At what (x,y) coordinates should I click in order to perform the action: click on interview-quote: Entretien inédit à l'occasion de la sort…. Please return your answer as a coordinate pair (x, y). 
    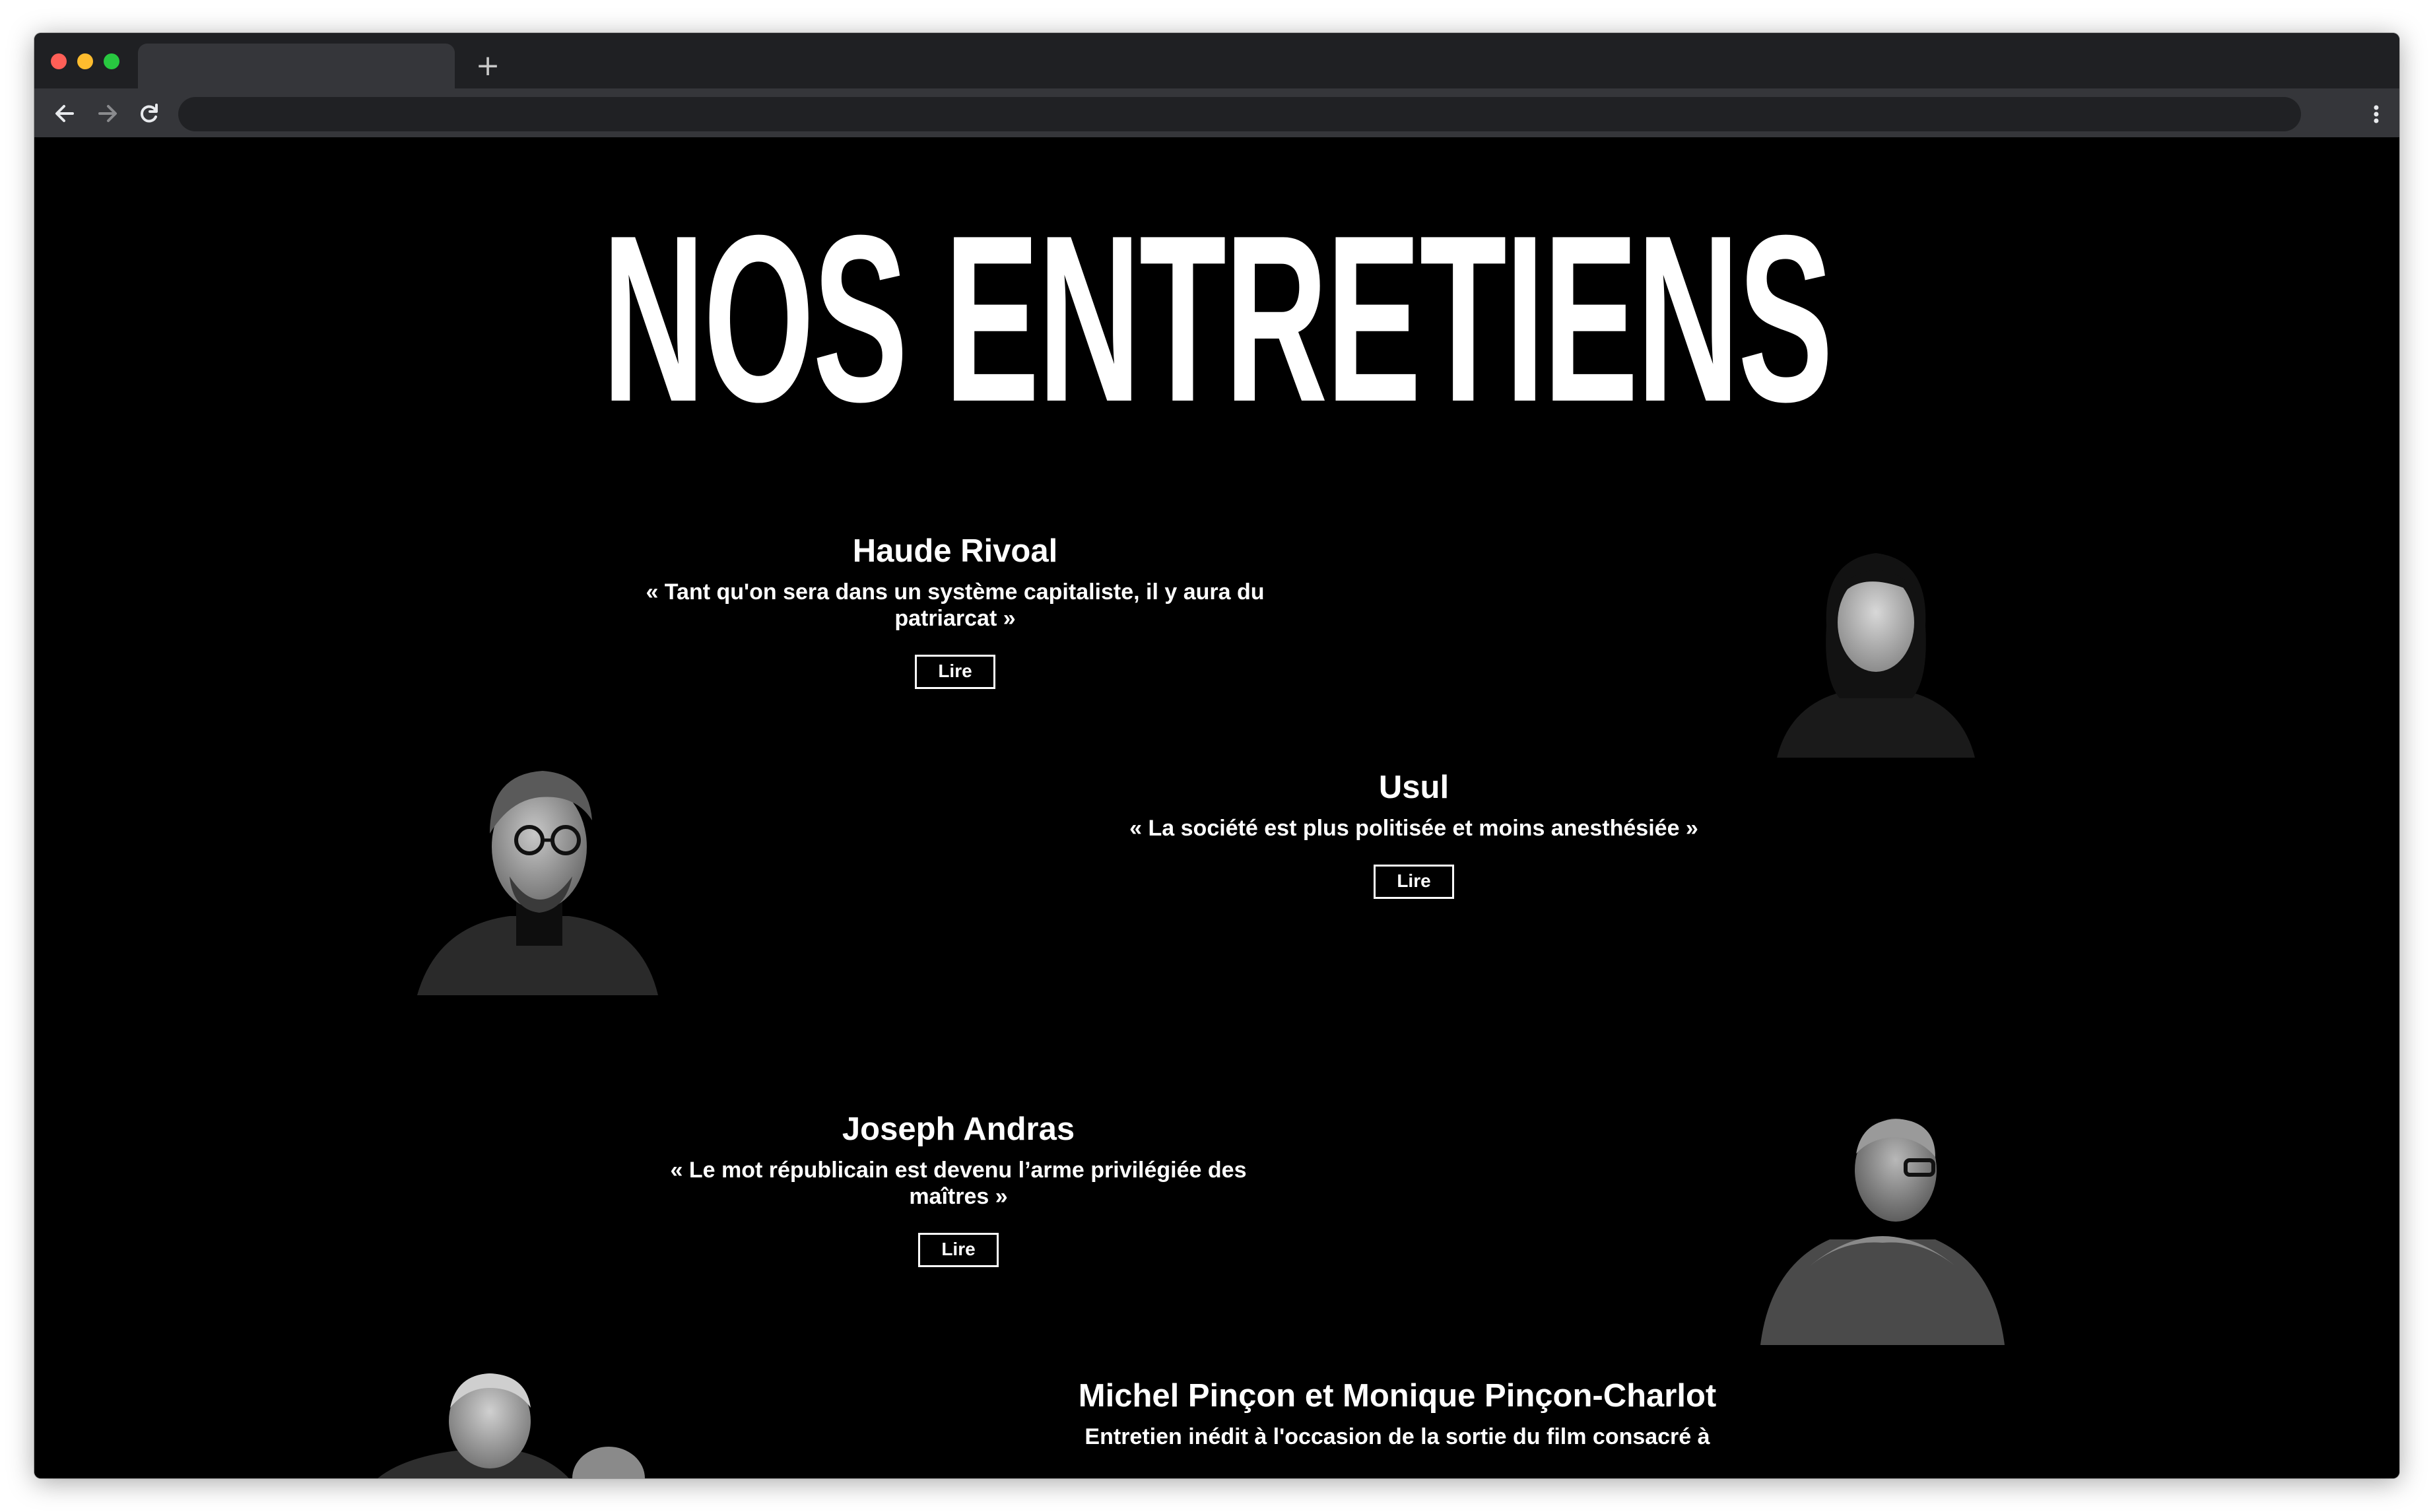
    Looking at the image, I should click on (1397, 1436).